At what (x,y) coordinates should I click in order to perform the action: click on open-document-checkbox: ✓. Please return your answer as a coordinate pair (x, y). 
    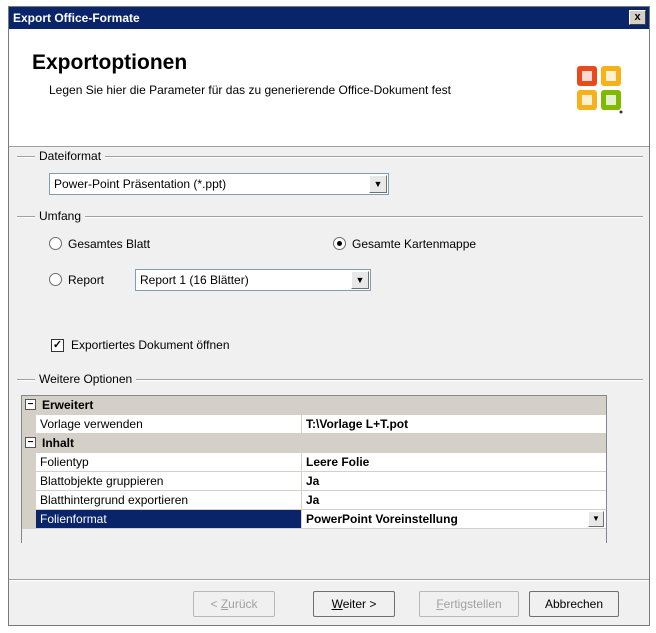
    Looking at the image, I should click on (57, 345).